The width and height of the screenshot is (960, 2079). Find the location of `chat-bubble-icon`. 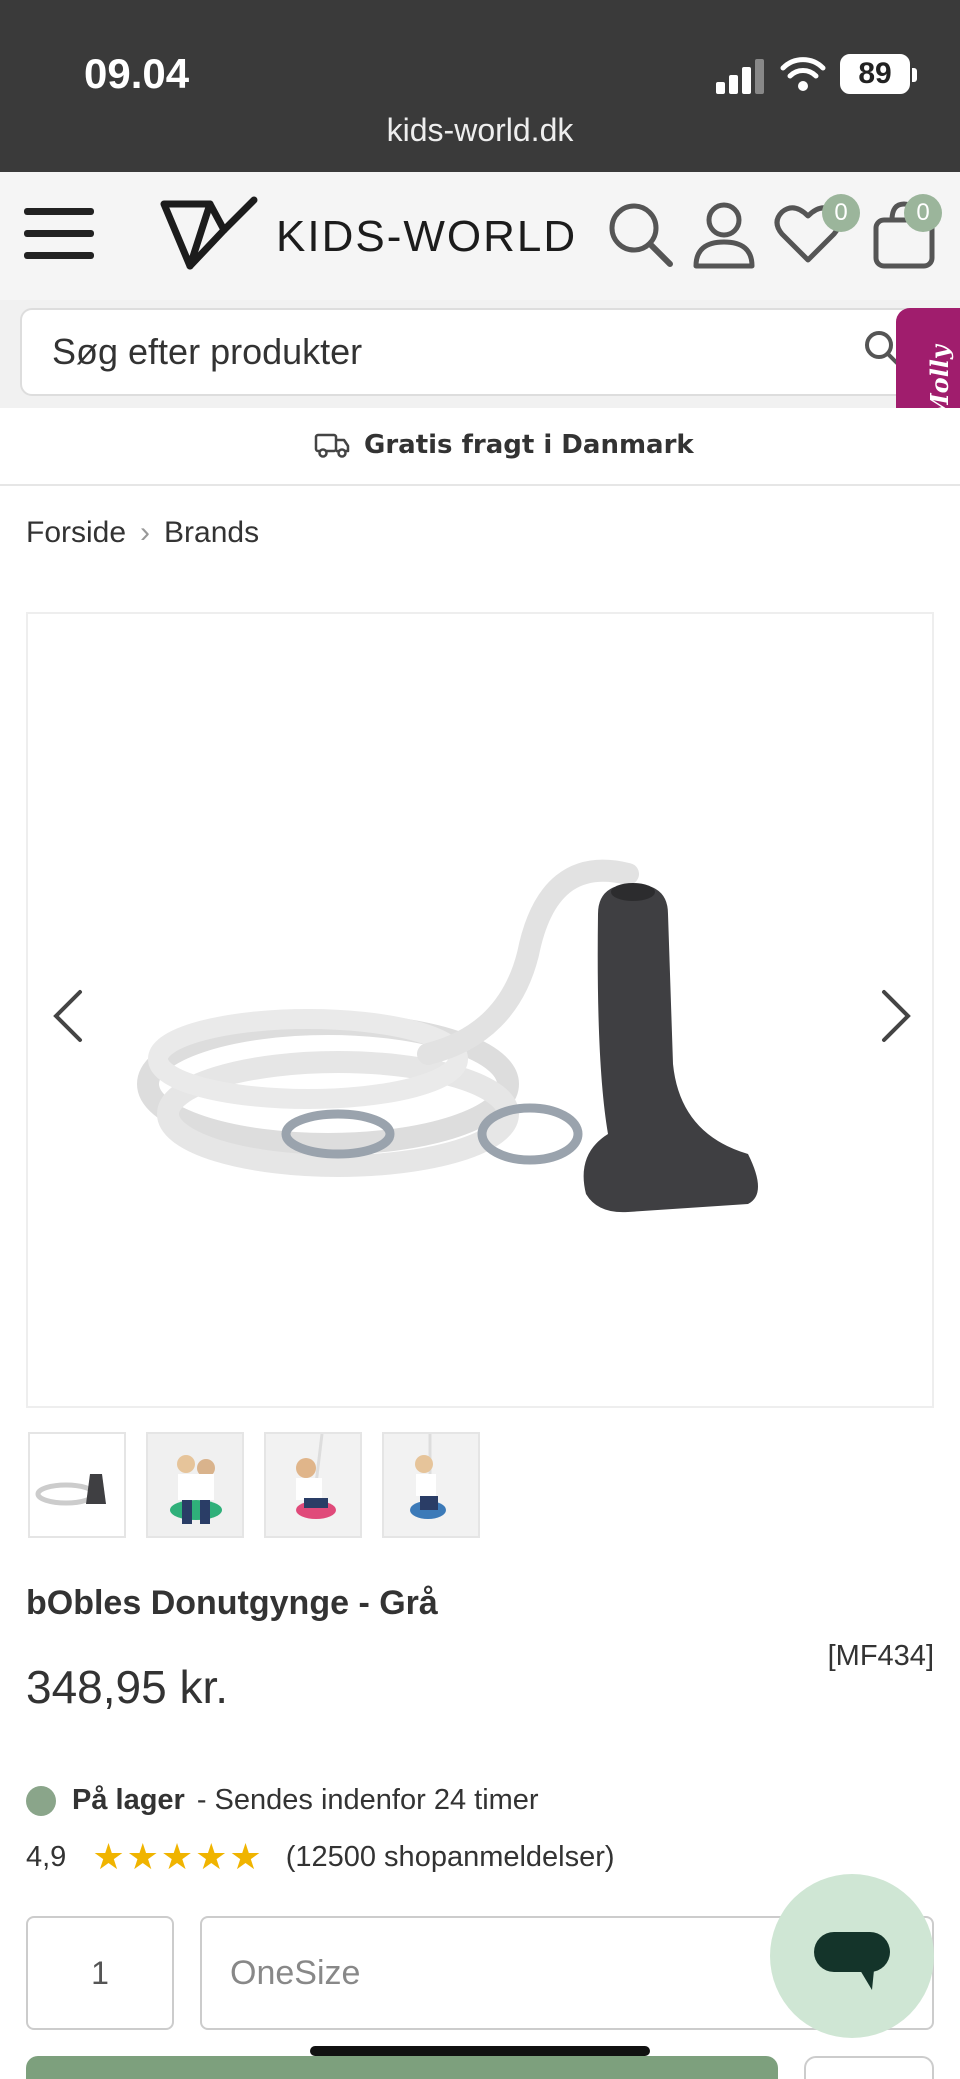

chat-bubble-icon is located at coordinates (852, 1961).